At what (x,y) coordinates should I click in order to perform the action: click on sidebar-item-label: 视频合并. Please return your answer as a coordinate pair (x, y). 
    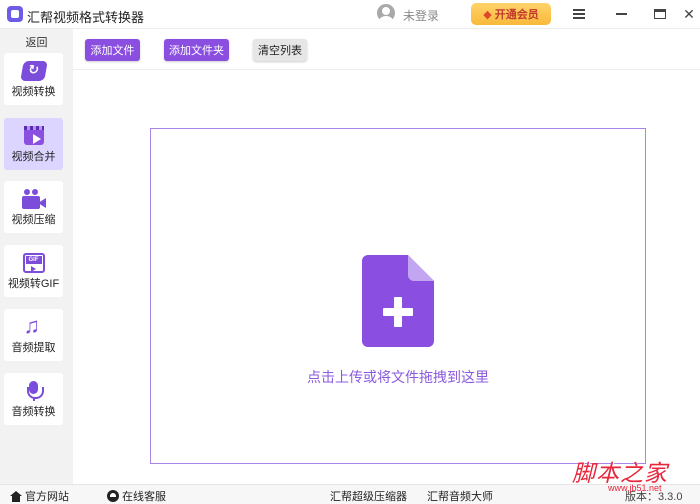
    Looking at the image, I should click on (33, 157).